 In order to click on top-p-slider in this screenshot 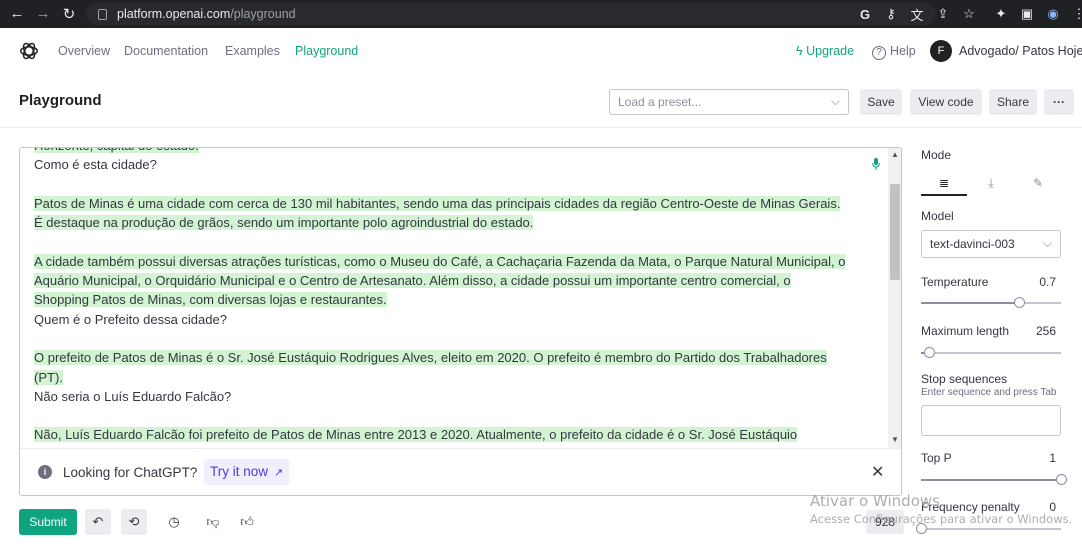, I will do `click(994, 479)`.